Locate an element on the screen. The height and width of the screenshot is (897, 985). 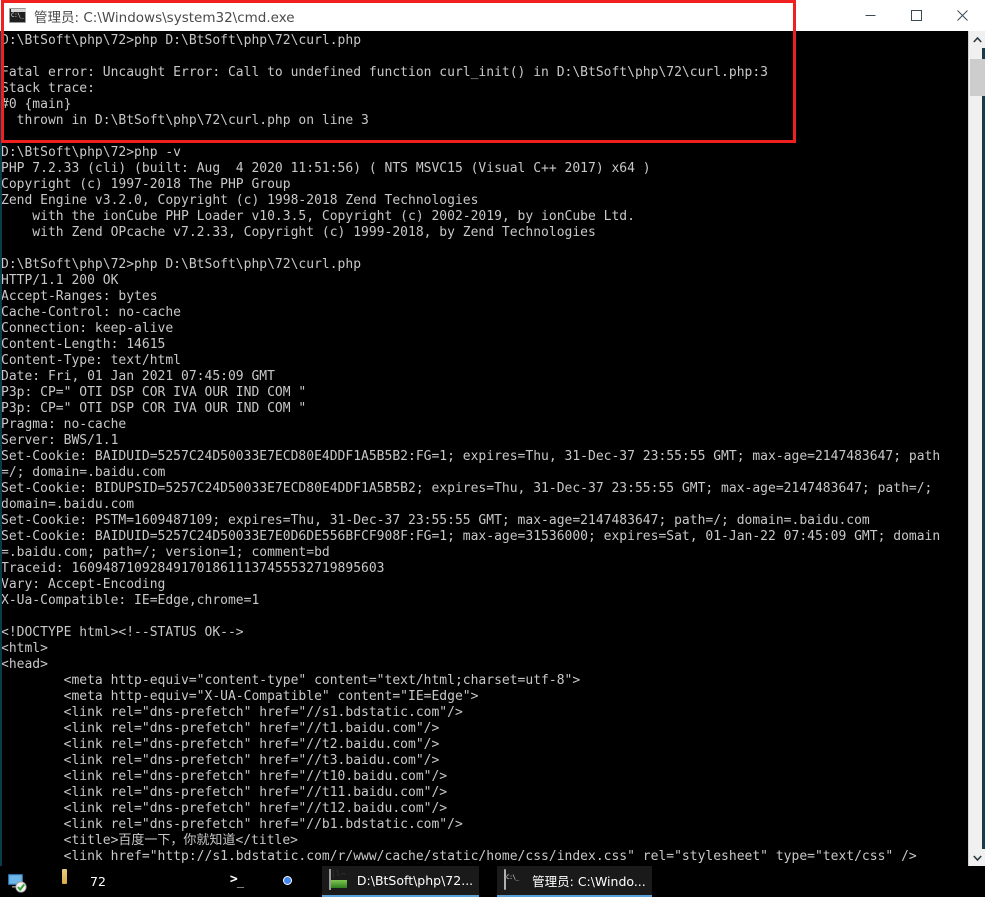
titlebar-left: 管理员: C:\Windows\system32\cmd.exe is located at coordinates (423, 16).